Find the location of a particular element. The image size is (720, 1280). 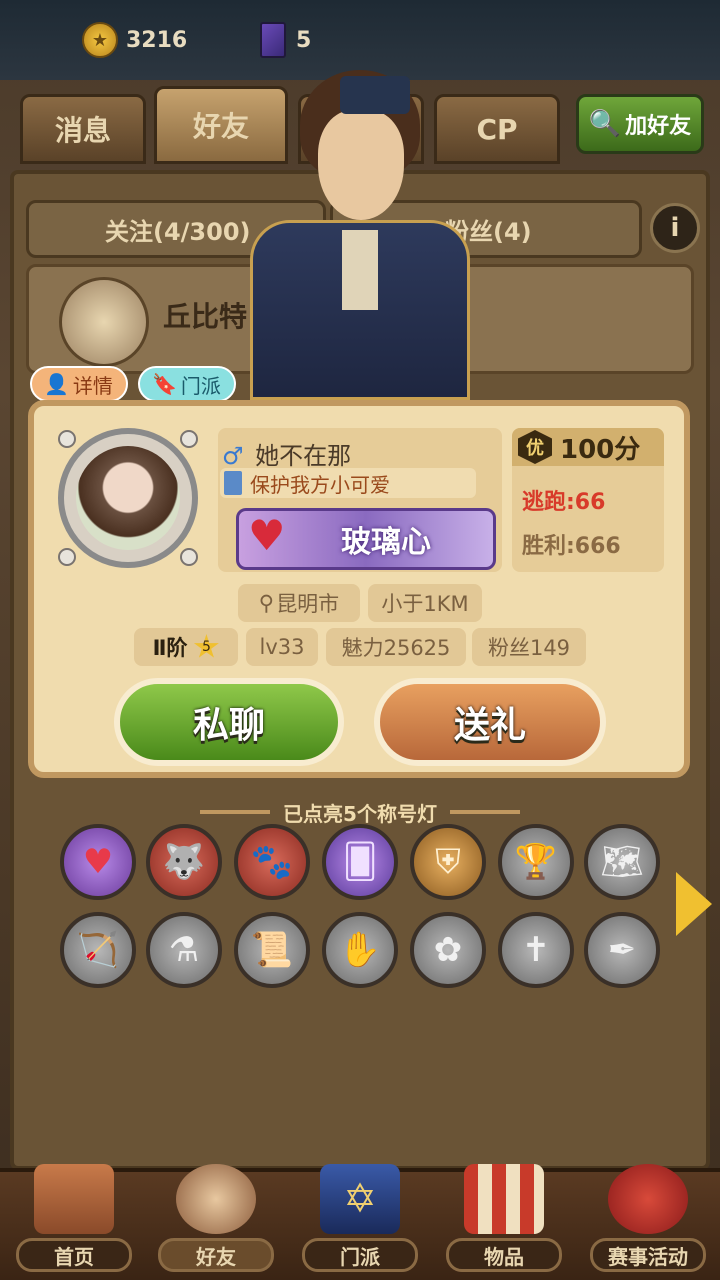

signature: 保护我方小可爱 is located at coordinates (348, 483).